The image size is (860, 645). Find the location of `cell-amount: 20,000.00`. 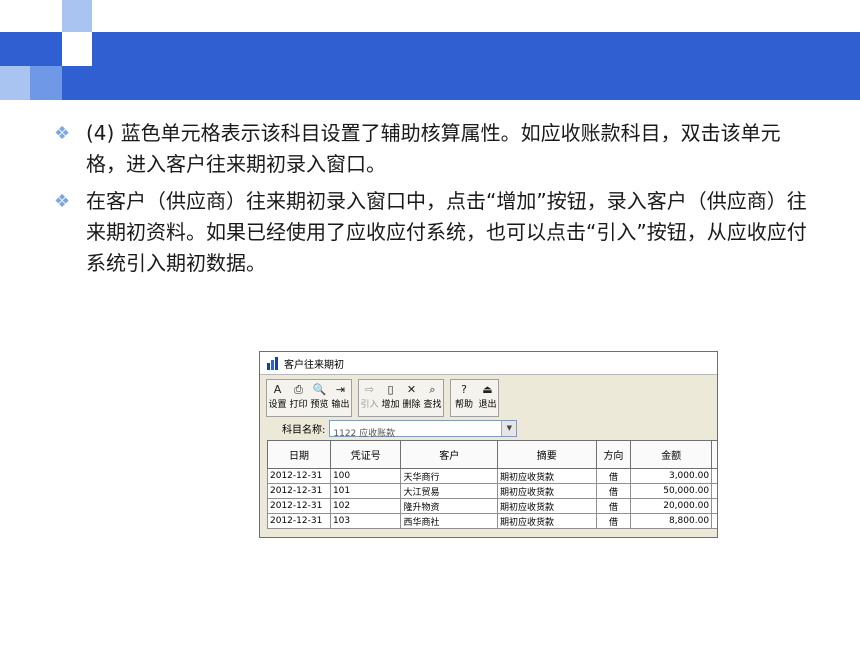

cell-amount: 20,000.00 is located at coordinates (671, 506).